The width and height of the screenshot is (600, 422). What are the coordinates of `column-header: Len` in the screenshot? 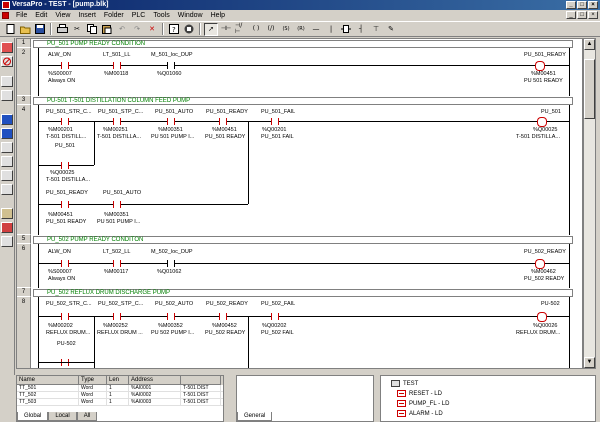 It's located at (118, 380).